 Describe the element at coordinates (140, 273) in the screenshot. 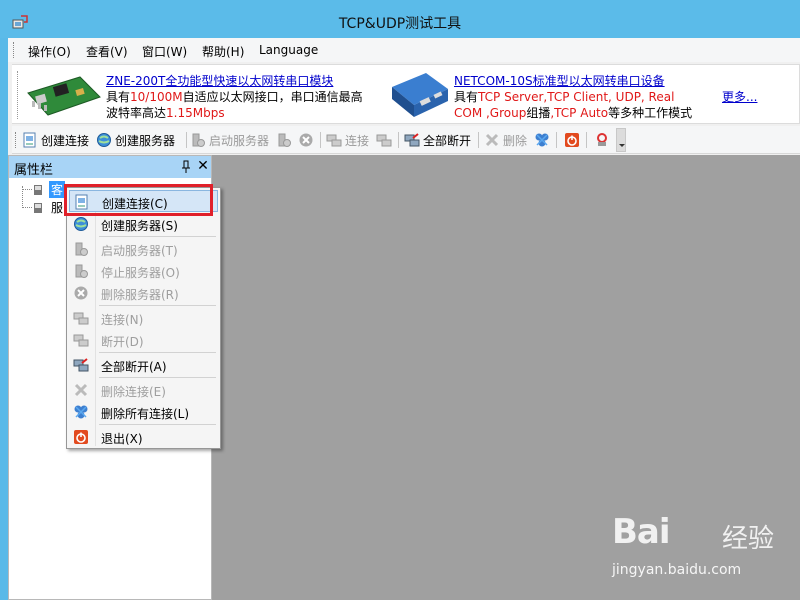

I see `menu-item-label: 停止服务器(O)` at that location.